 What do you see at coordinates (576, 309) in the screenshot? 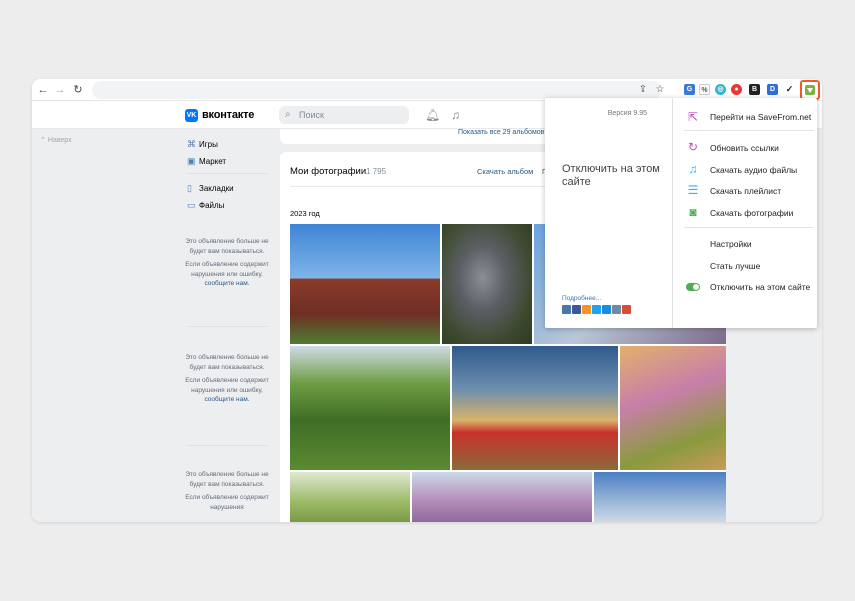
I see `facebook-icon` at bounding box center [576, 309].